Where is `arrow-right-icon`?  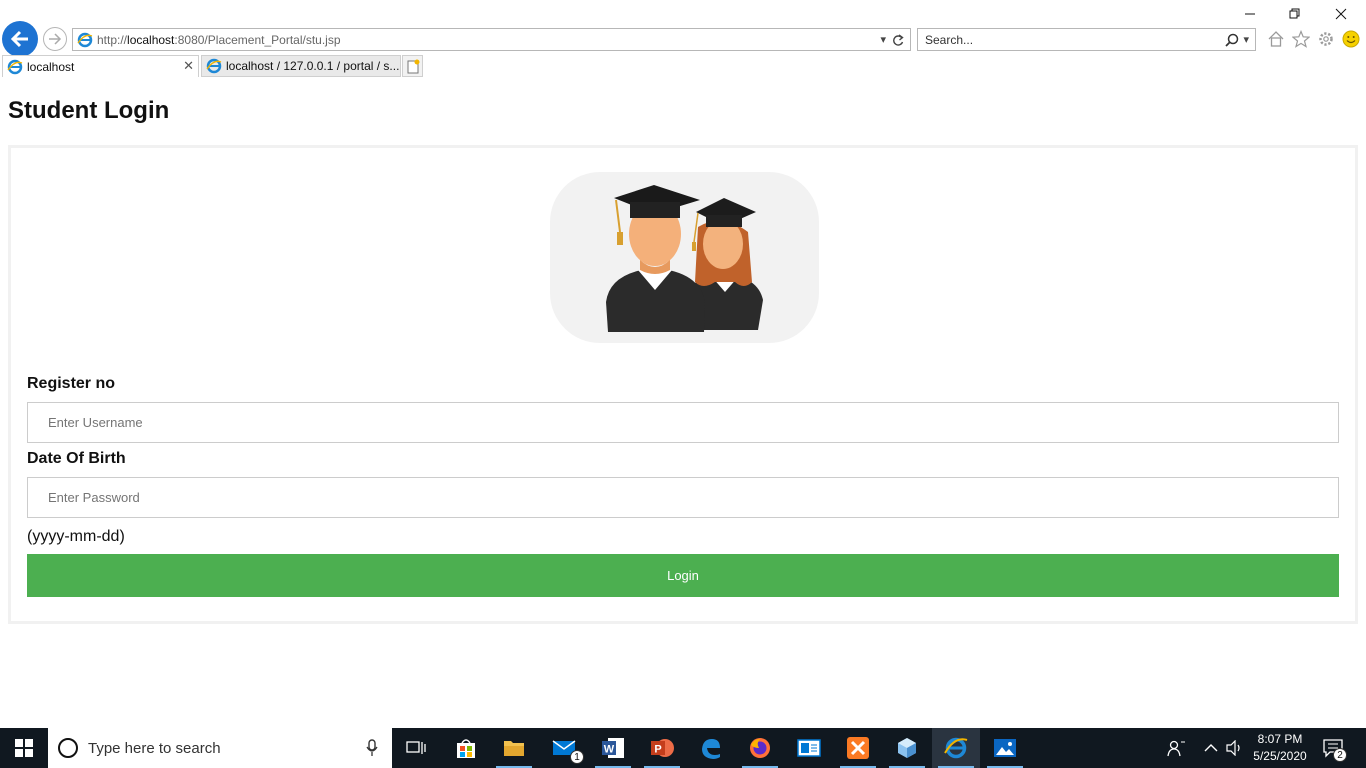 arrow-right-icon is located at coordinates (55, 39).